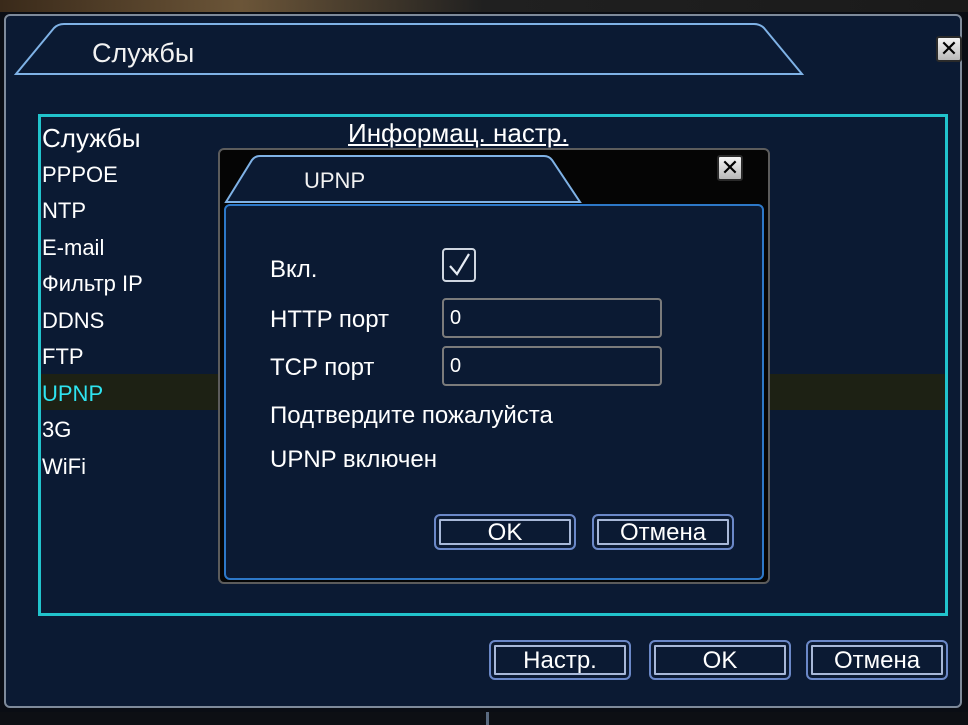  What do you see at coordinates (560, 660) in the screenshot?
I see `setup-button: Настр.` at bounding box center [560, 660].